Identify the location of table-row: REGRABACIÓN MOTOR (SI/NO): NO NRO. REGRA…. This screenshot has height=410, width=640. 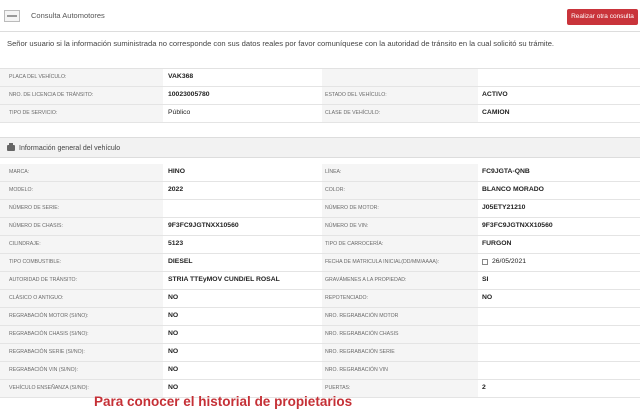
(320, 317).